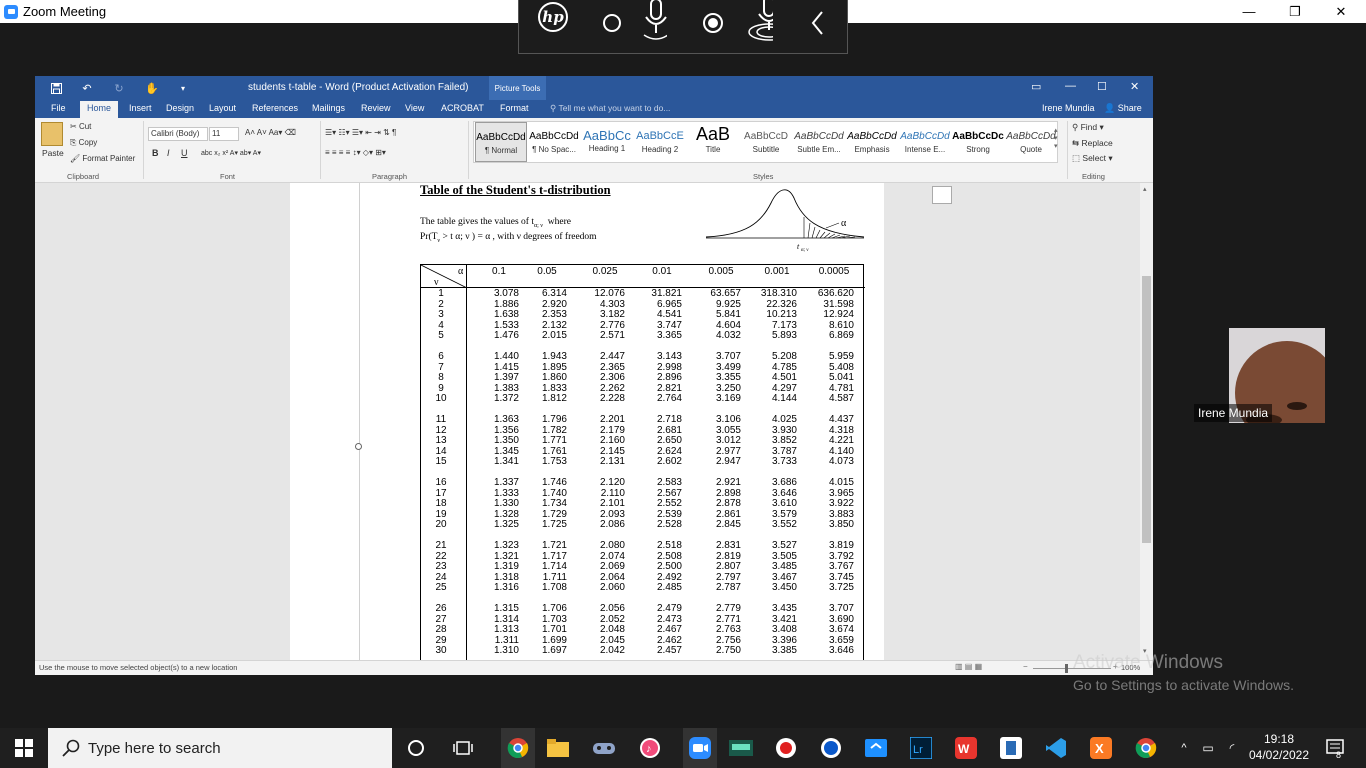 Image resolution: width=1366 pixels, height=768 pixels. What do you see at coordinates (654, 20) in the screenshot?
I see `microphone-icon` at bounding box center [654, 20].